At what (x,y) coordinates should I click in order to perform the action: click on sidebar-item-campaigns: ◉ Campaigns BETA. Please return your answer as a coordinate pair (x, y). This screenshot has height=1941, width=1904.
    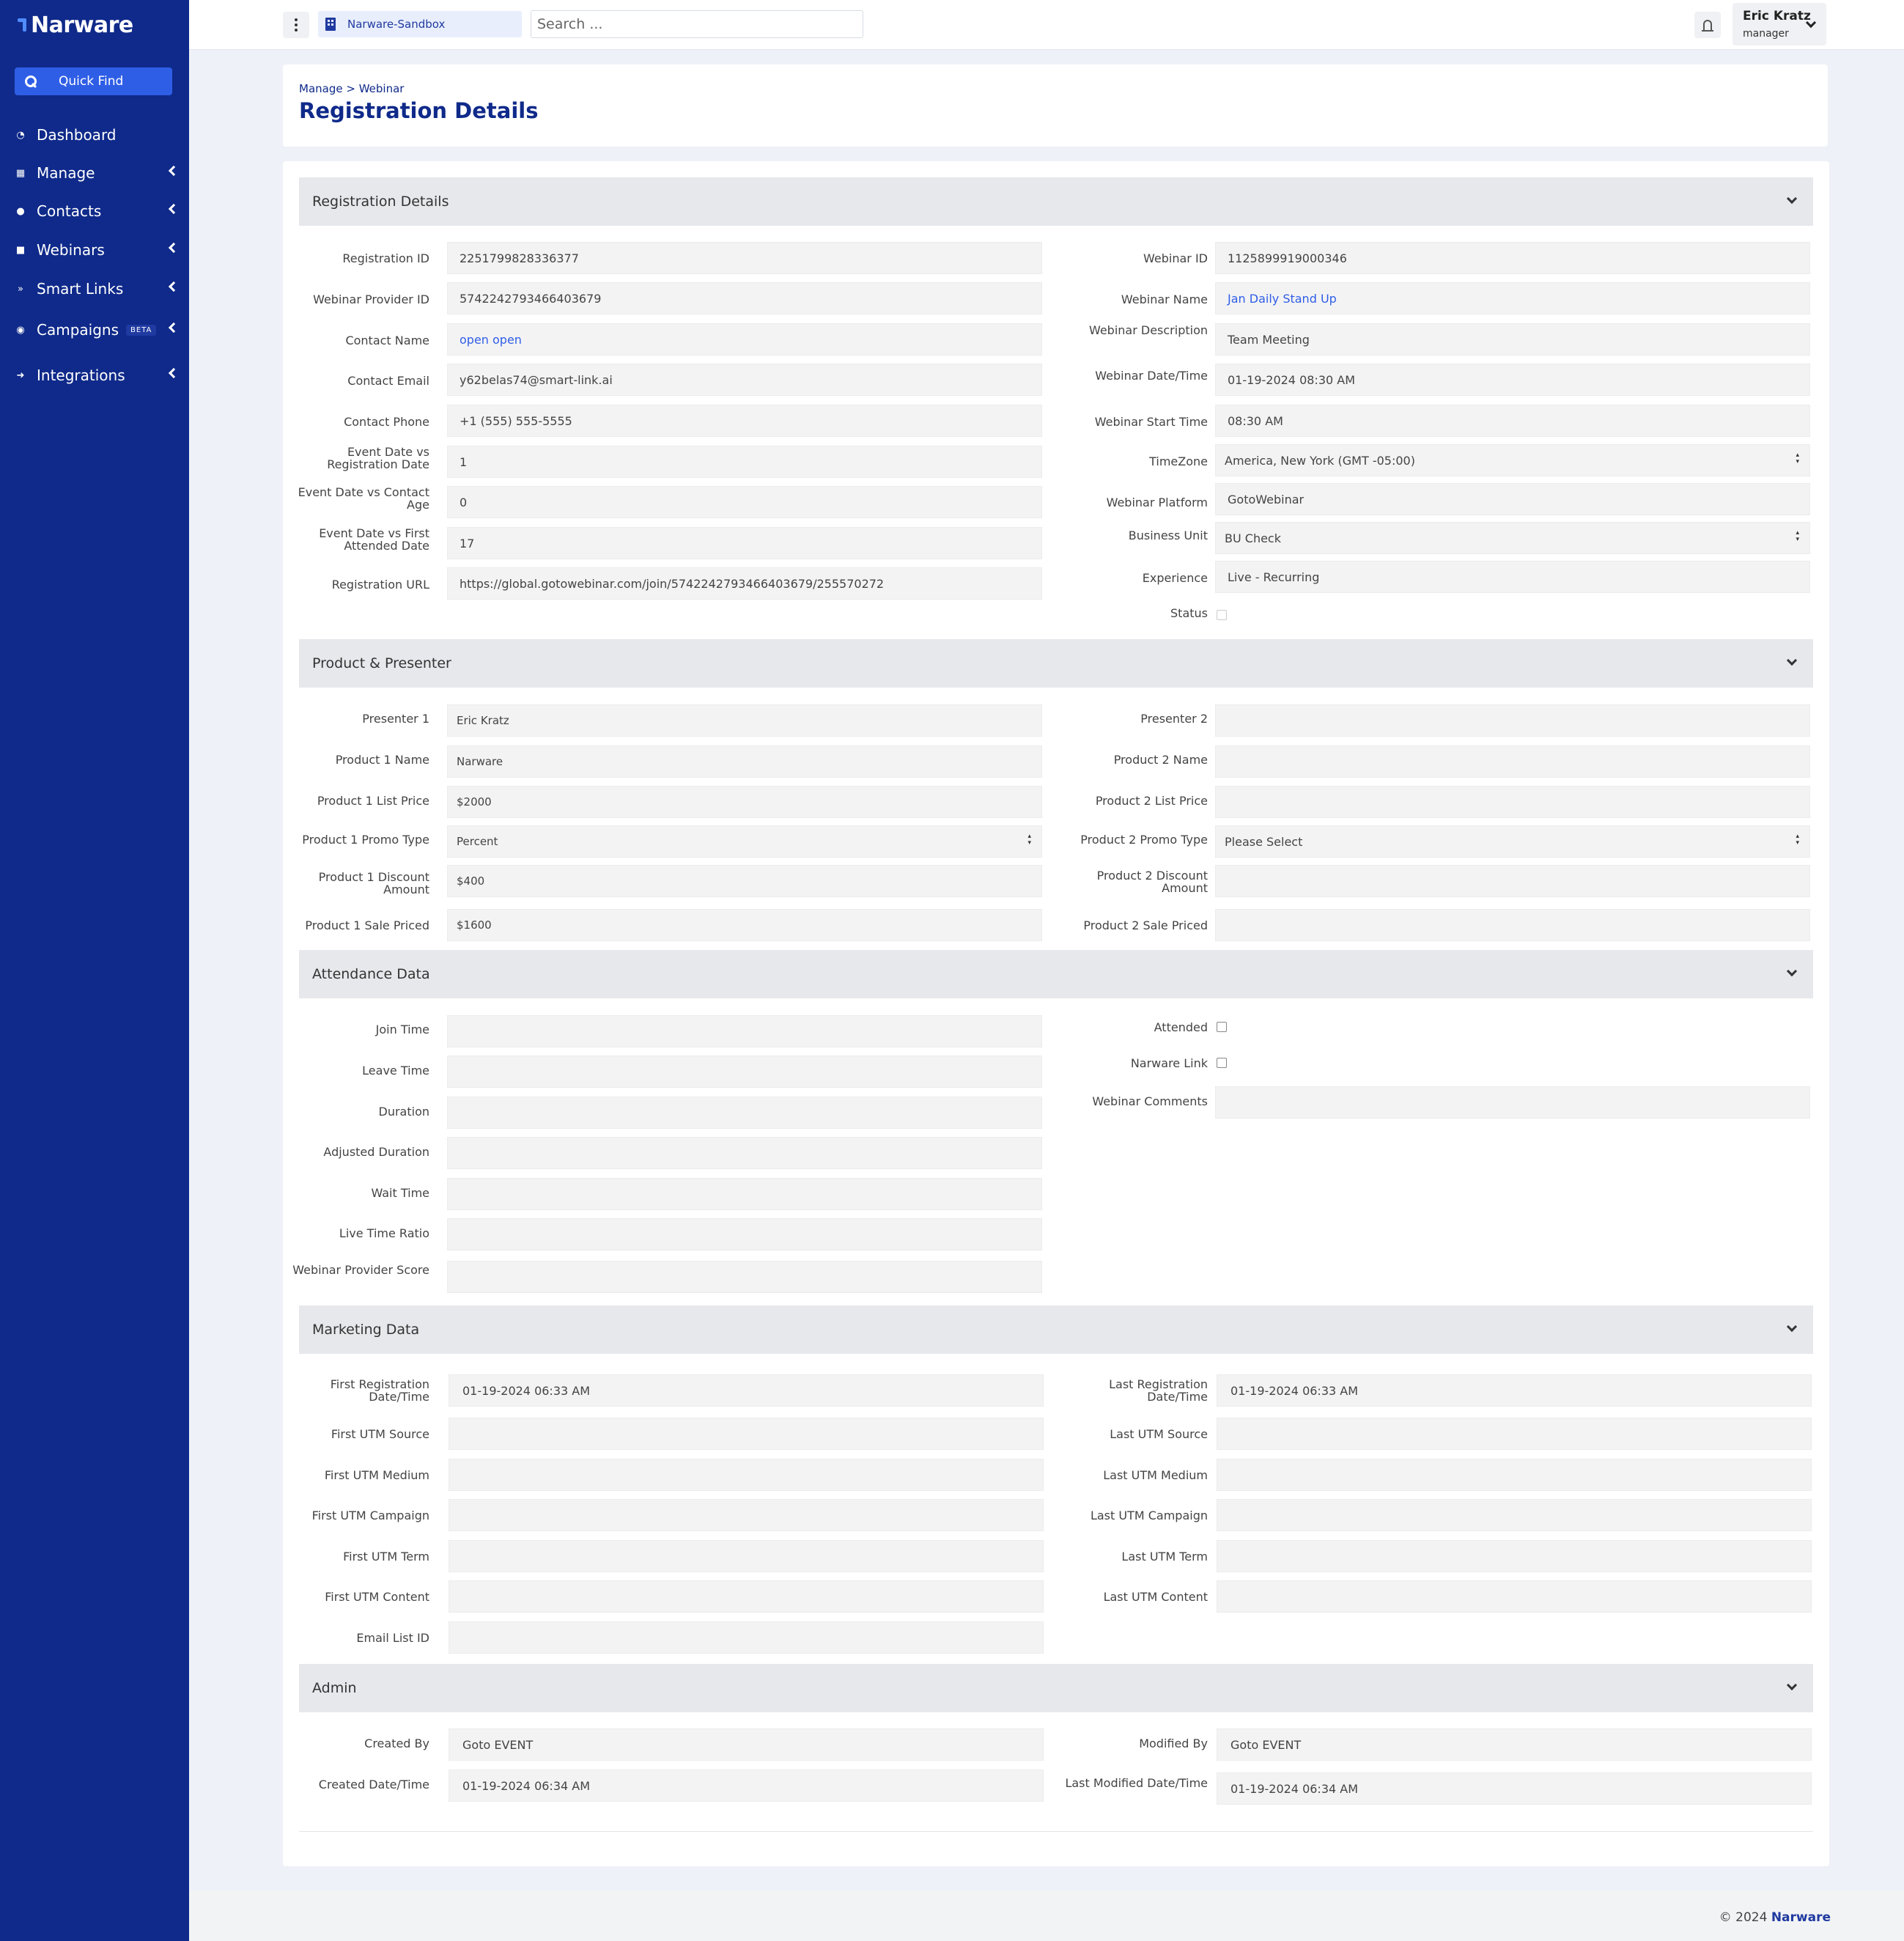
    Looking at the image, I should click on (94, 330).